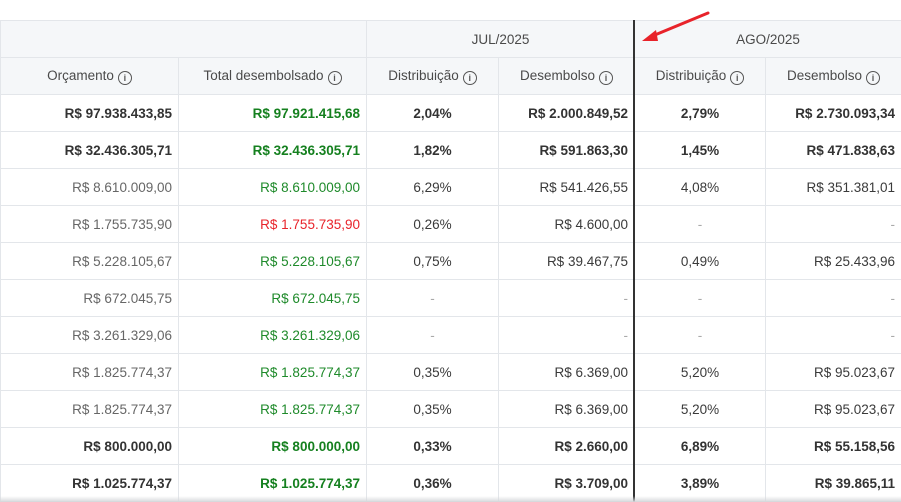  What do you see at coordinates (700, 113) in the screenshot?
I see `cell-ago-distribuicao: 2,79%` at bounding box center [700, 113].